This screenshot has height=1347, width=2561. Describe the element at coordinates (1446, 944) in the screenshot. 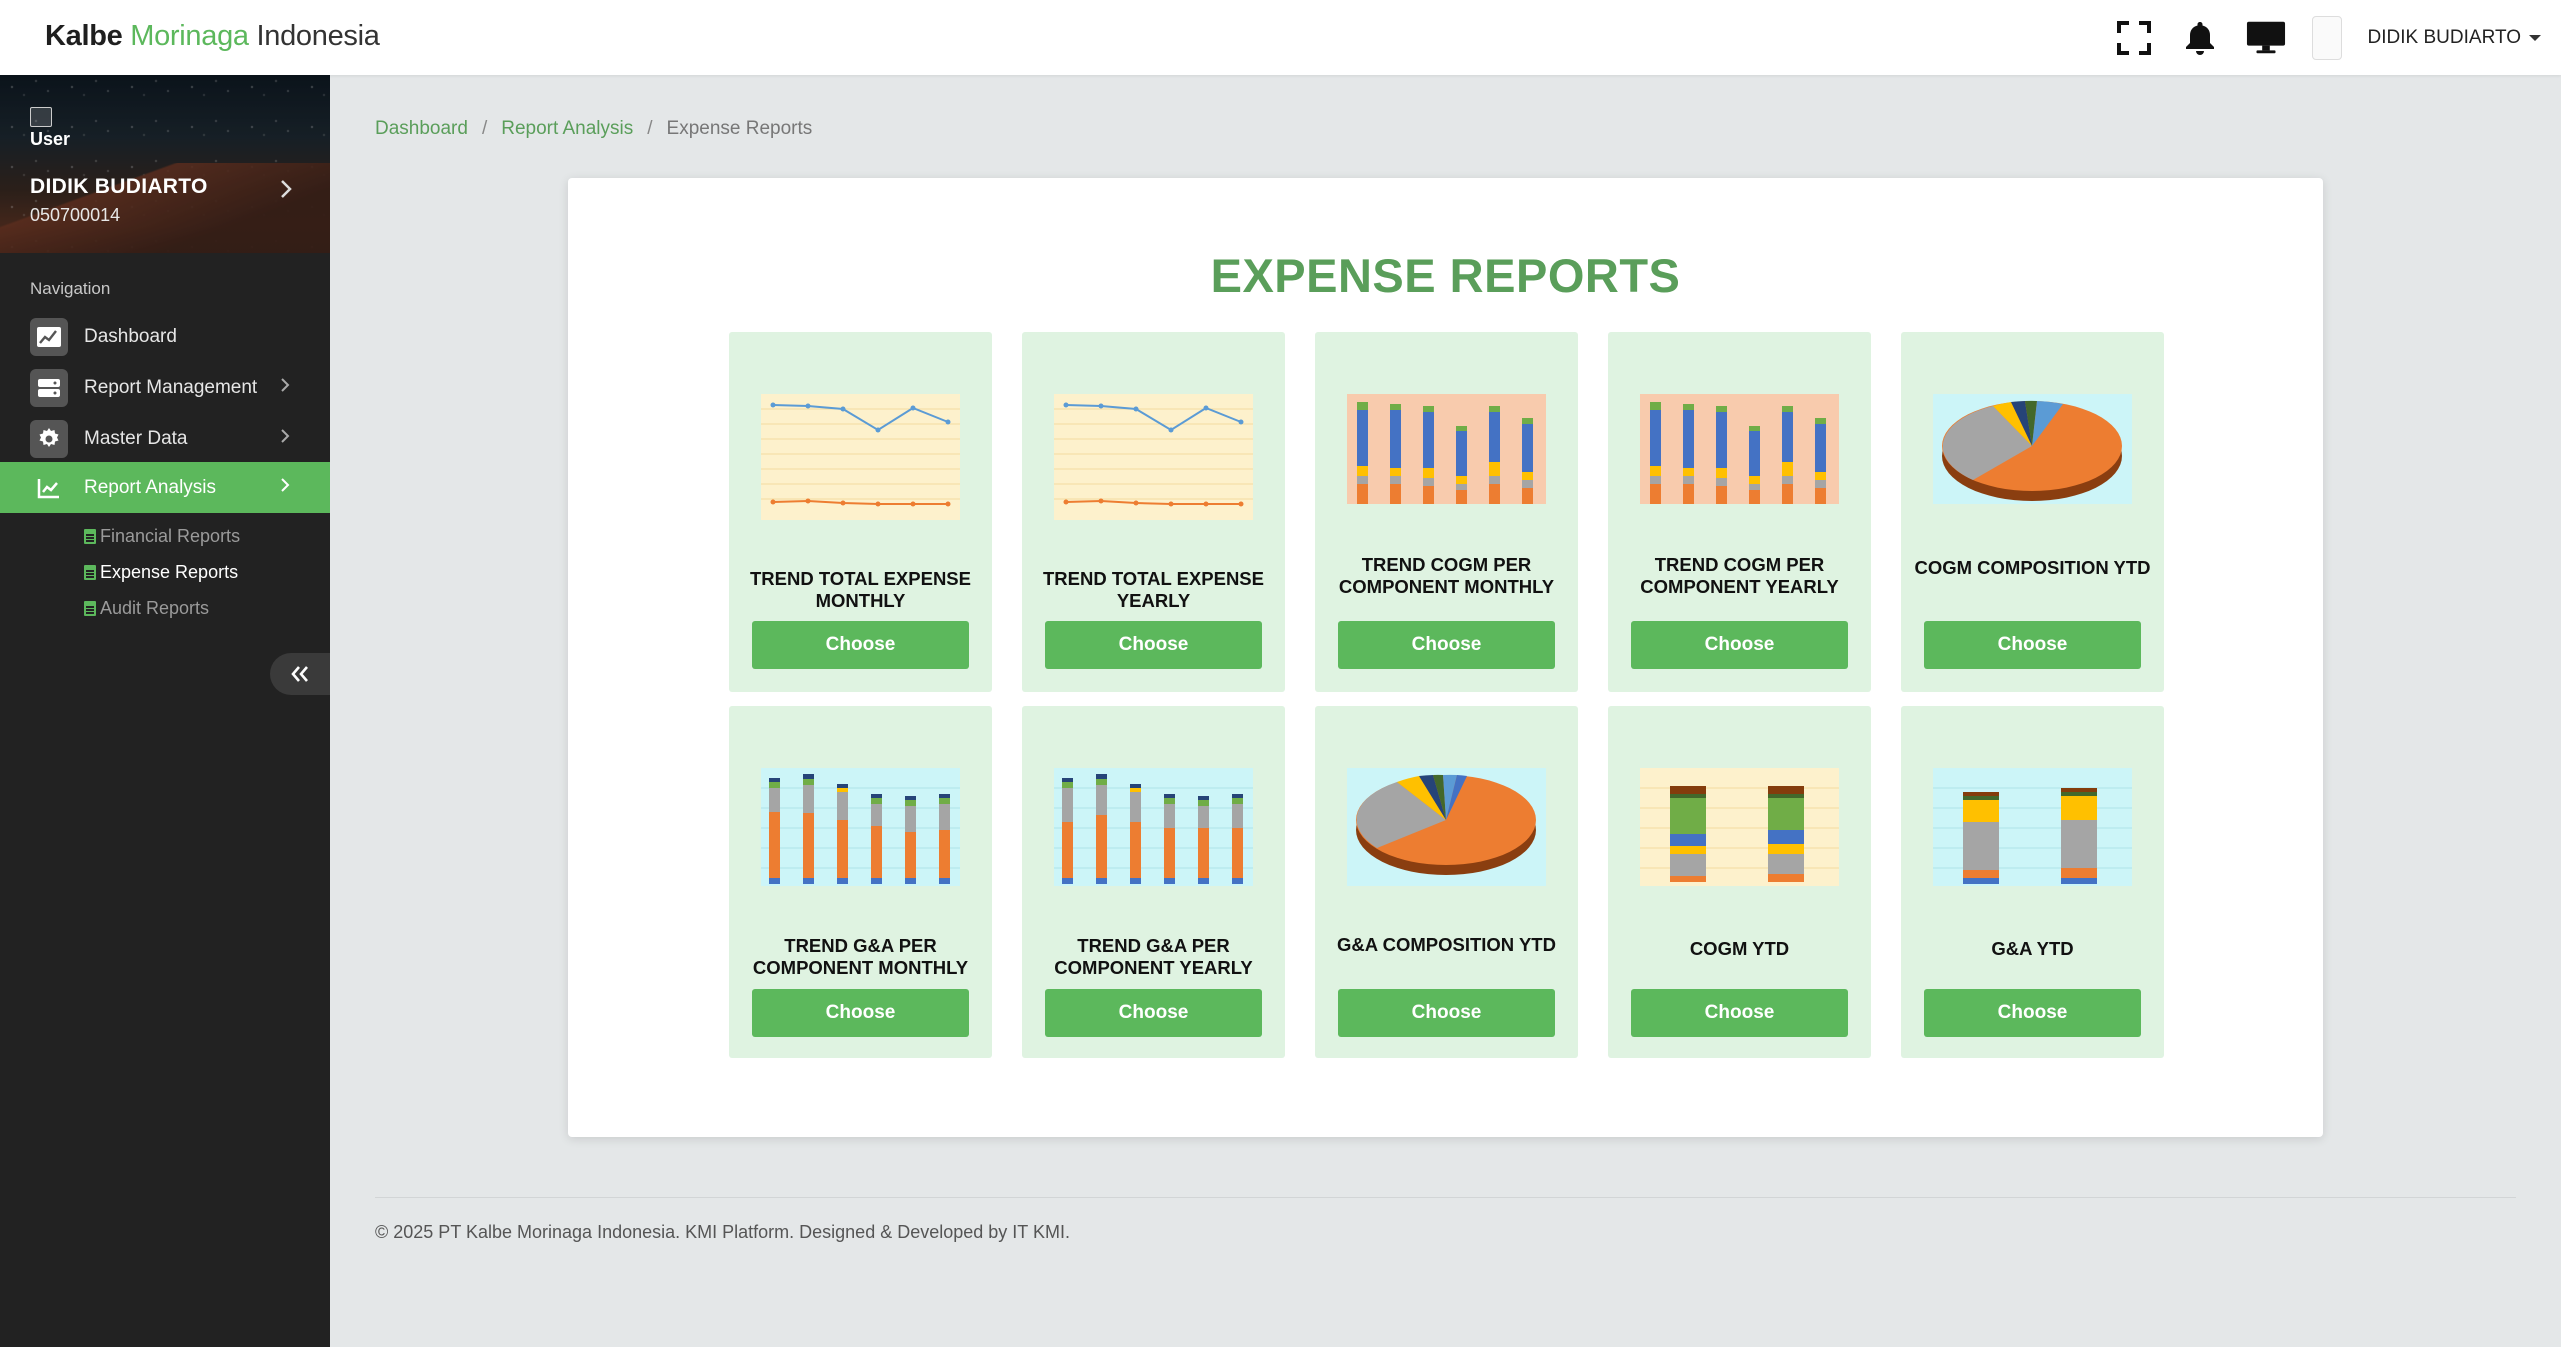

I see `tile-label: G&A COMPOSITION YTD` at that location.